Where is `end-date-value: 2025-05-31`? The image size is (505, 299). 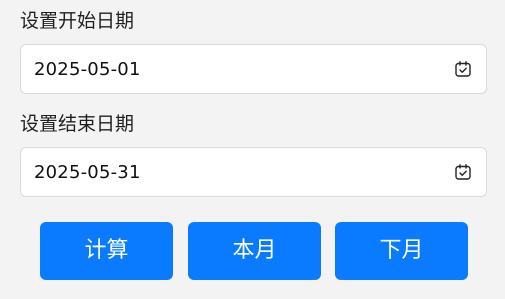 end-date-value: 2025-05-31 is located at coordinates (87, 173).